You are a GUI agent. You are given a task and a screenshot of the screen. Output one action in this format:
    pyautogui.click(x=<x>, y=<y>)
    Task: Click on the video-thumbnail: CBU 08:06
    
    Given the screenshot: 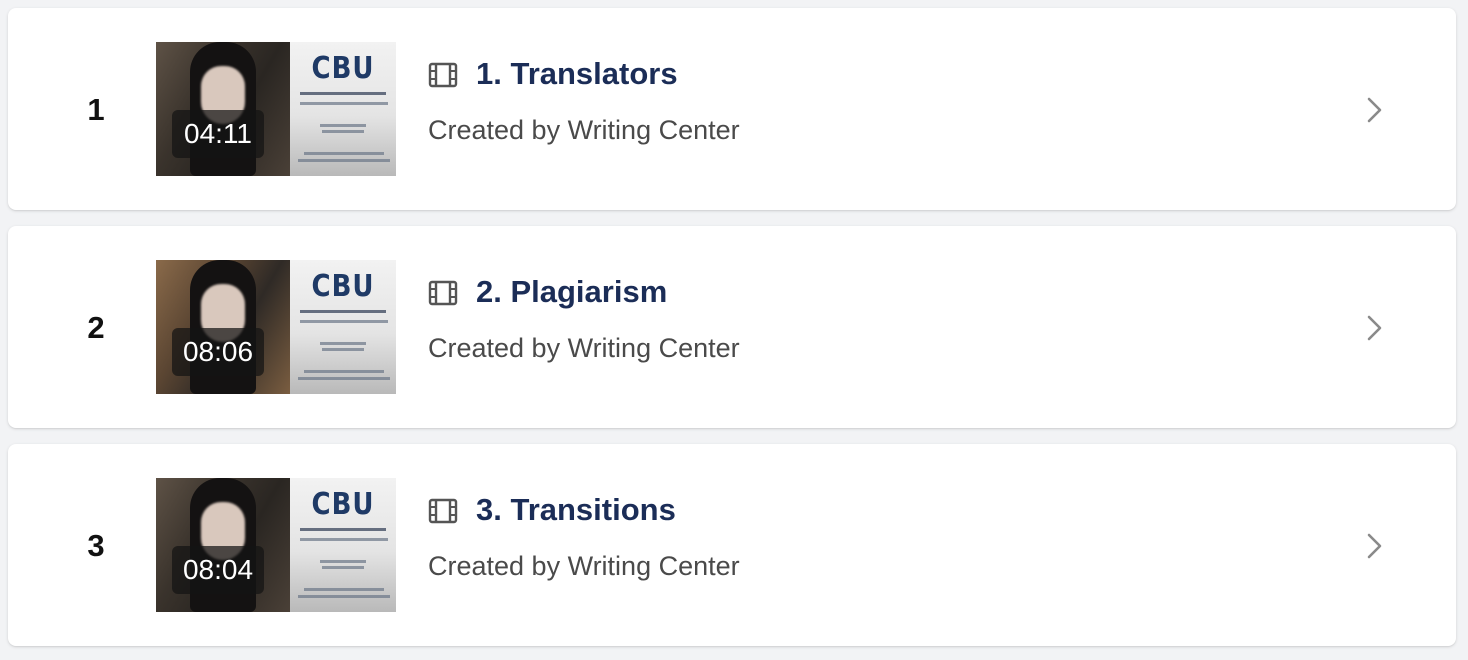 What is the action you would take?
    pyautogui.click(x=276, y=327)
    